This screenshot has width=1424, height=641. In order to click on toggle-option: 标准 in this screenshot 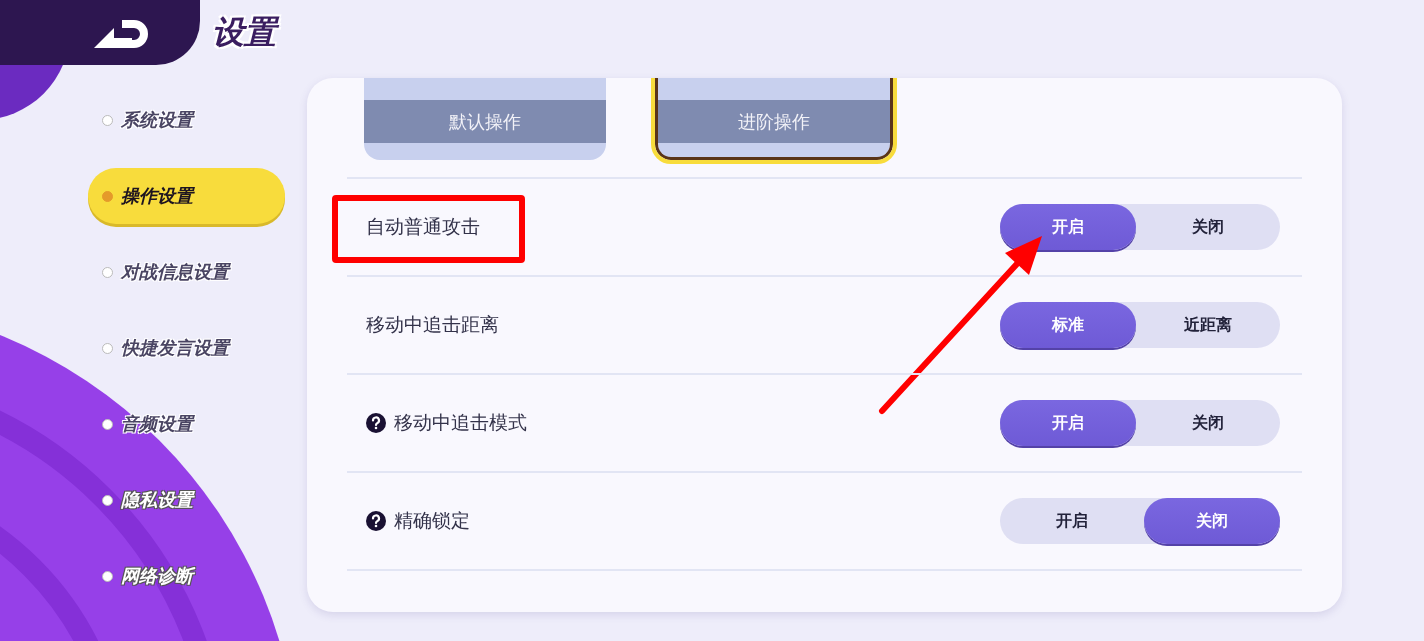, I will do `click(1068, 325)`.